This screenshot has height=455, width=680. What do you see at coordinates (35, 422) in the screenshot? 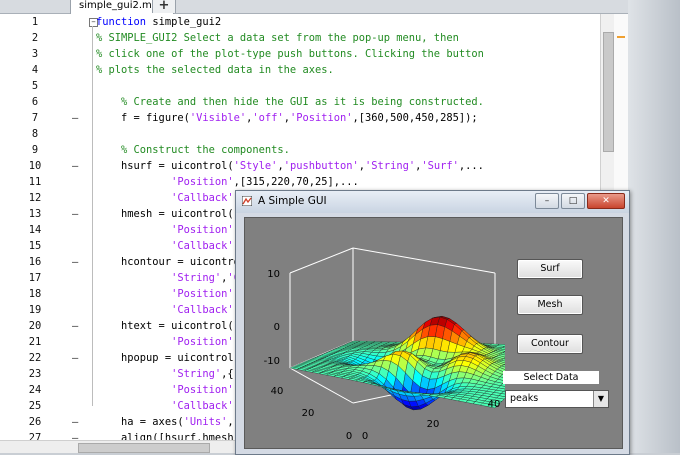
I see `line-number: 26` at bounding box center [35, 422].